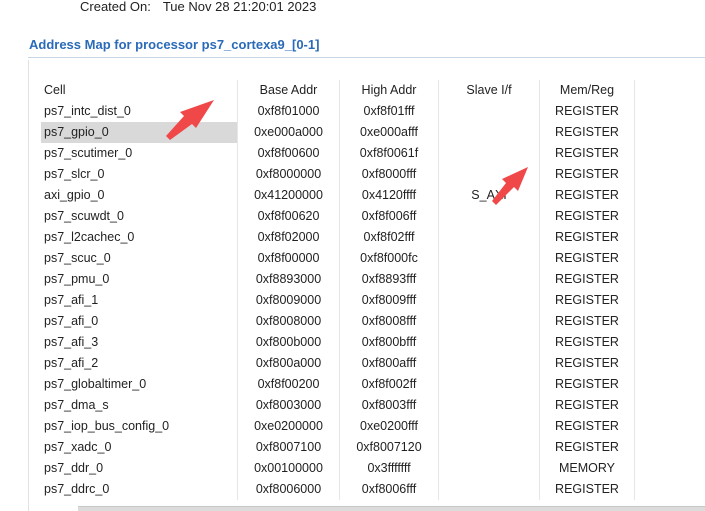 This screenshot has width=705, height=511. Describe the element at coordinates (76, 405) in the screenshot. I see `row-cell-name: ps7_dma_s` at that location.